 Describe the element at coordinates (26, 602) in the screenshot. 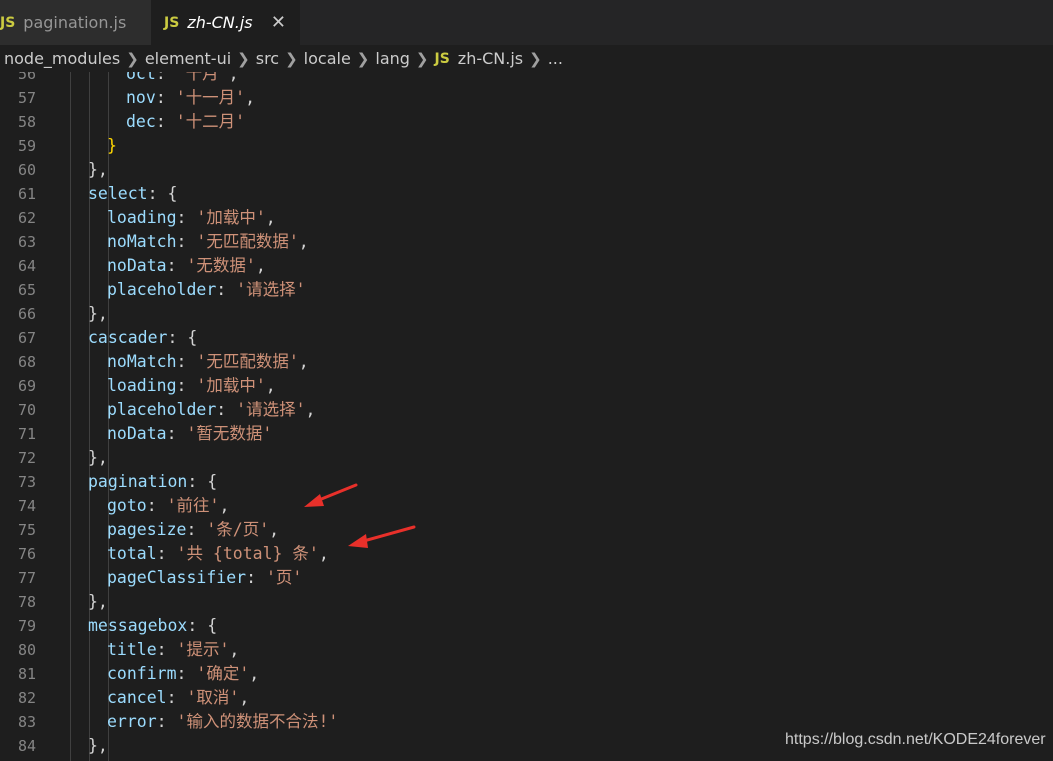

I see `line-number: 78` at that location.